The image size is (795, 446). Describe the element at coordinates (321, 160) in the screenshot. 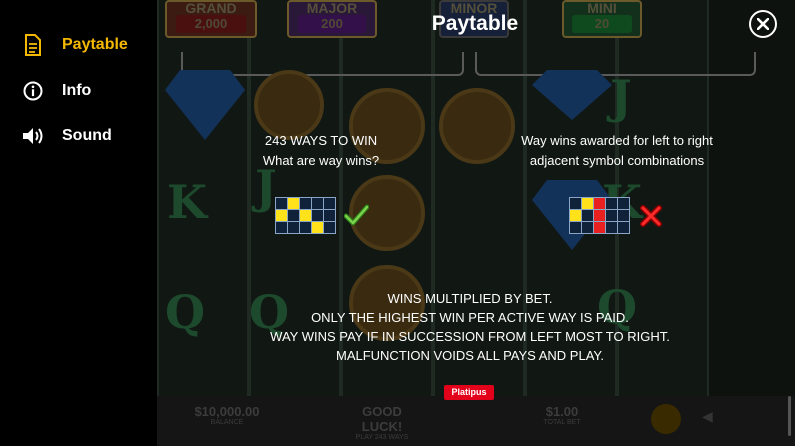

I see `ways-subheading: What are way wins?` at that location.